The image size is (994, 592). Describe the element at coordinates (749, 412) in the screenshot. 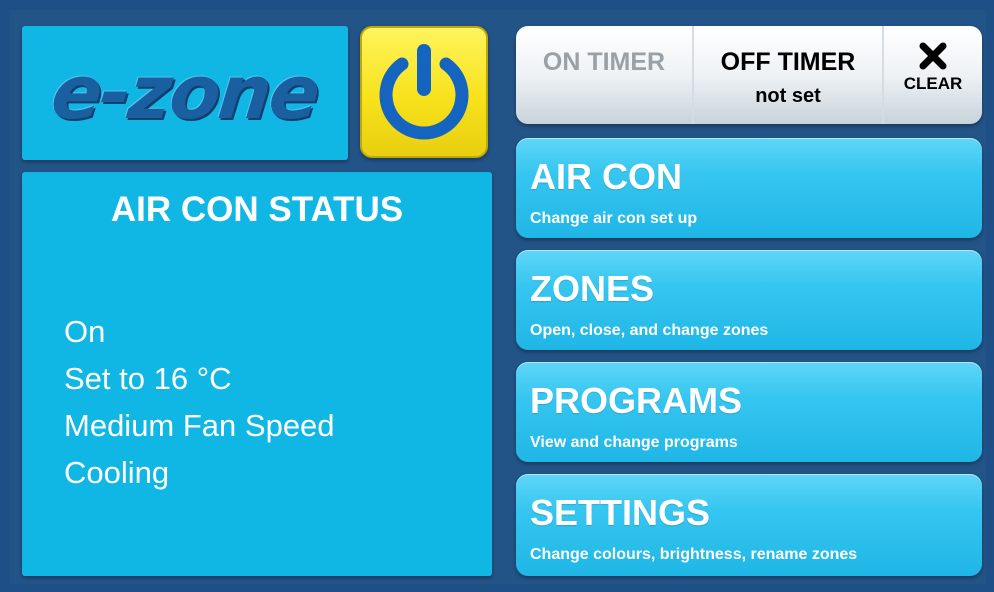

I see `programs-button: PROGRAMS View and change programs` at that location.